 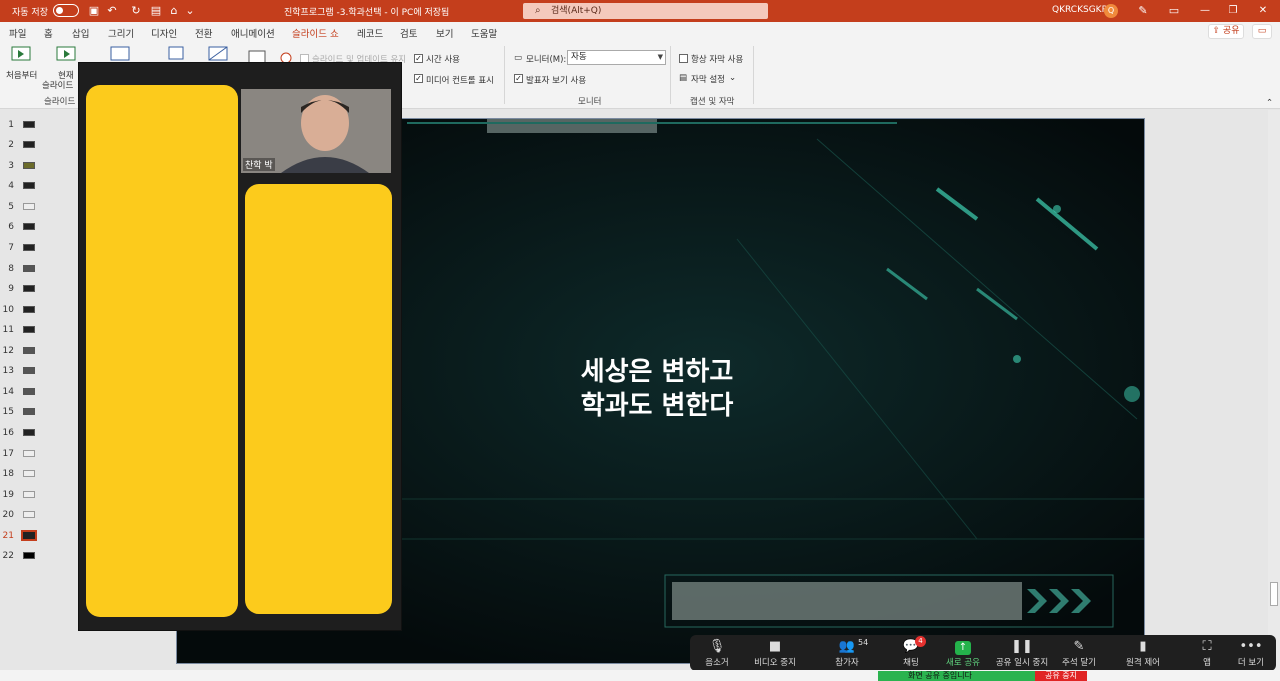 I want to click on thumbnail-row: 20, so click(x=25, y=516).